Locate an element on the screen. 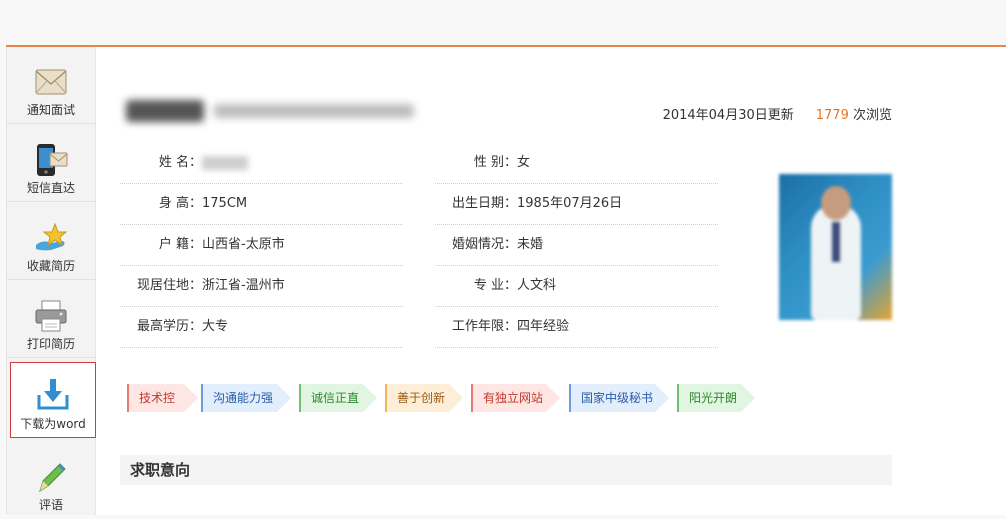 Image resolution: width=1006 pixels, height=519 pixels. experience-value: 四年经验 is located at coordinates (543, 326).